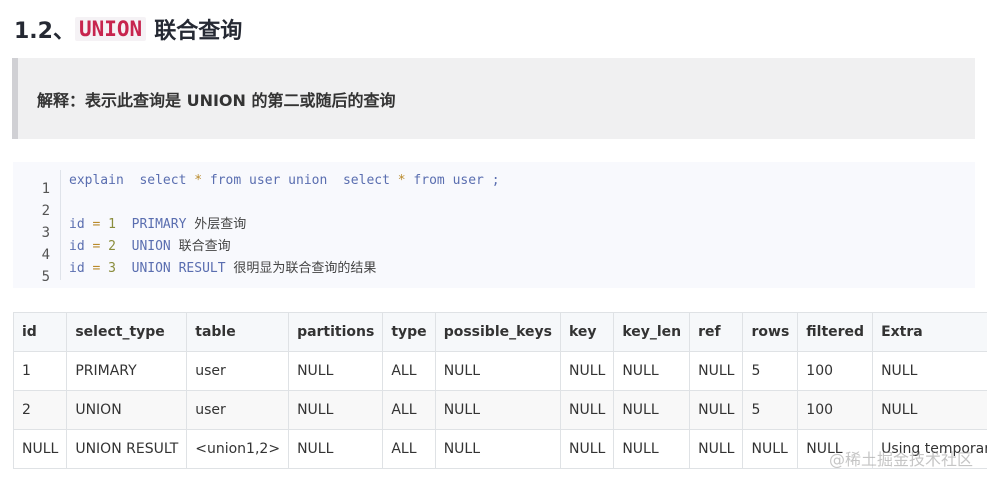 The height and width of the screenshot is (484, 987). What do you see at coordinates (127, 371) in the screenshot?
I see `table-cell: PRIMARY` at bounding box center [127, 371].